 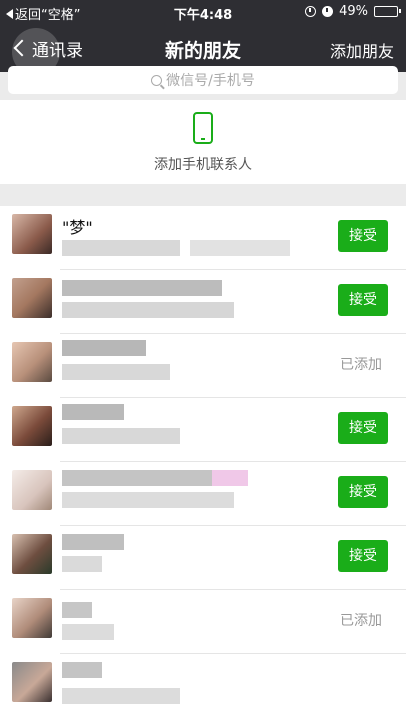 I want to click on search-icon, so click(x=157, y=80).